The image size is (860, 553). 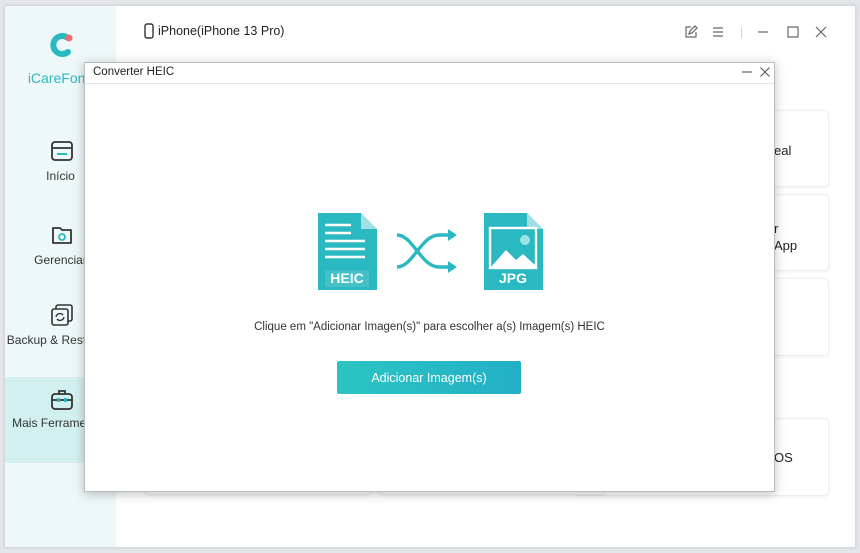 What do you see at coordinates (62, 151) in the screenshot?
I see `home-icon` at bounding box center [62, 151].